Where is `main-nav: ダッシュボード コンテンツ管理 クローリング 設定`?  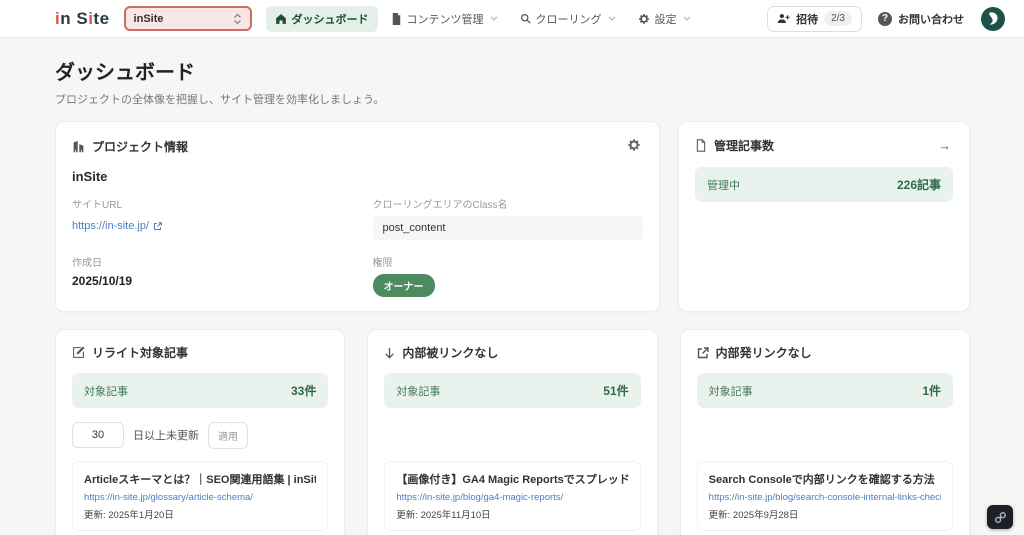 main-nav: ダッシュボード コンテンツ管理 クローリング 設定 is located at coordinates (482, 18).